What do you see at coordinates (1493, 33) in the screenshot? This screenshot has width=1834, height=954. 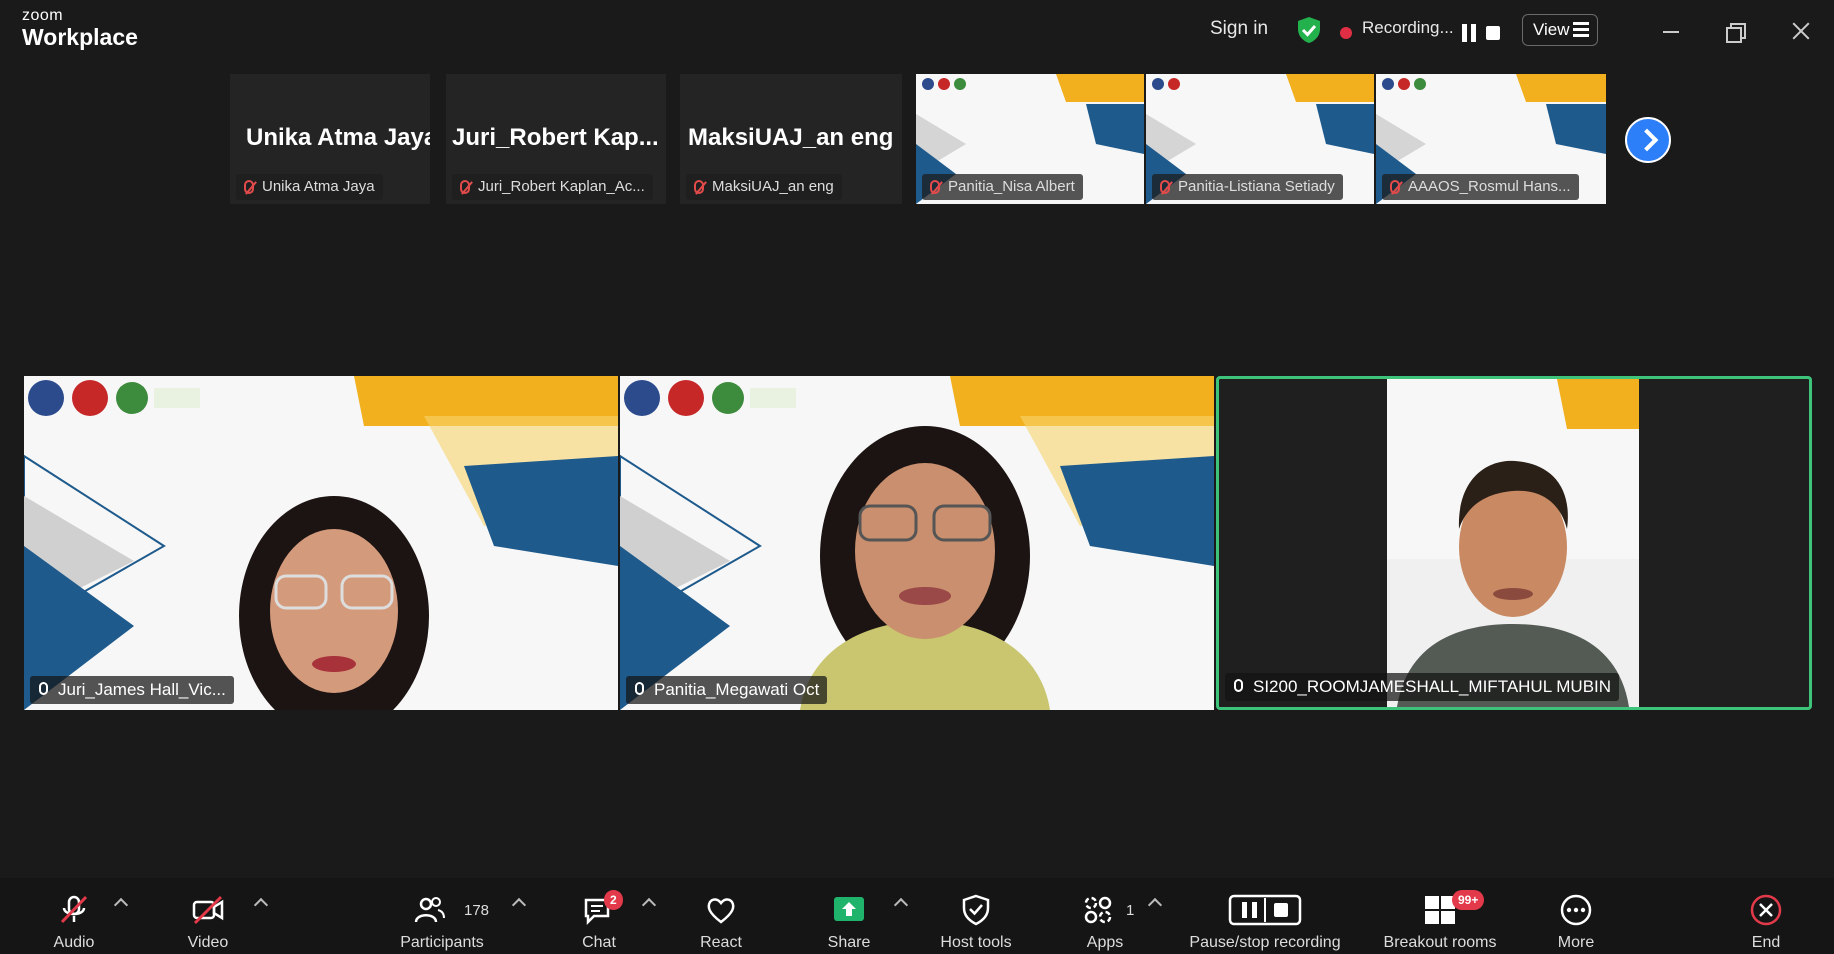 I see `stop-recording-icon` at bounding box center [1493, 33].